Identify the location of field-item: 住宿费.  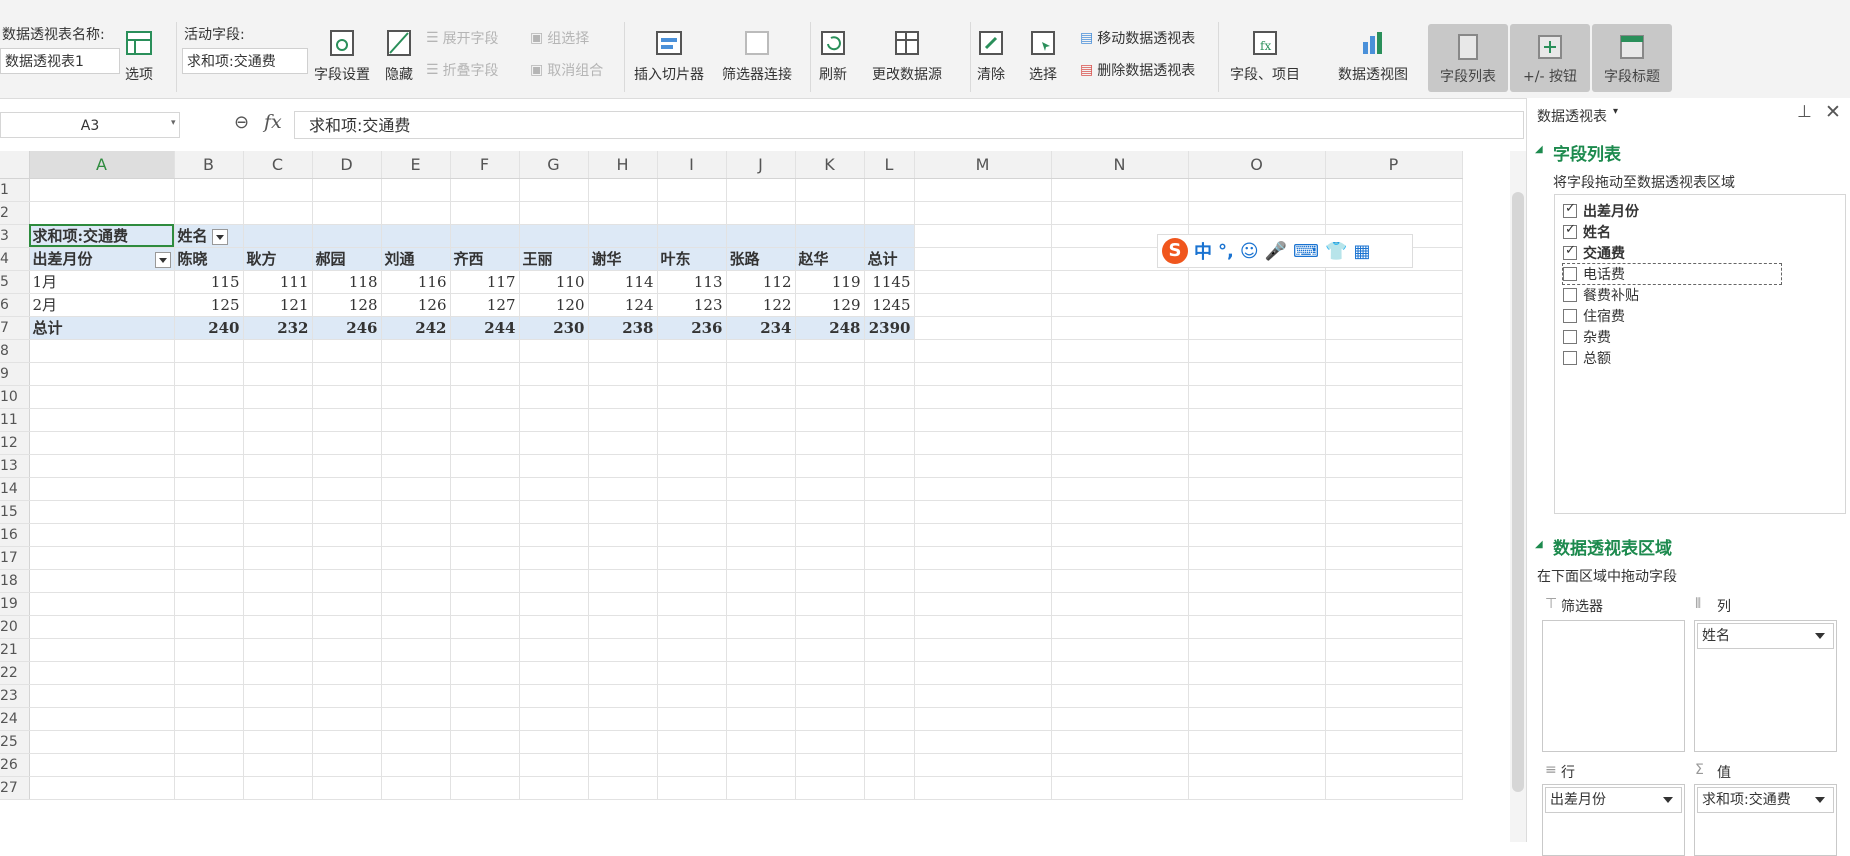
(1594, 316).